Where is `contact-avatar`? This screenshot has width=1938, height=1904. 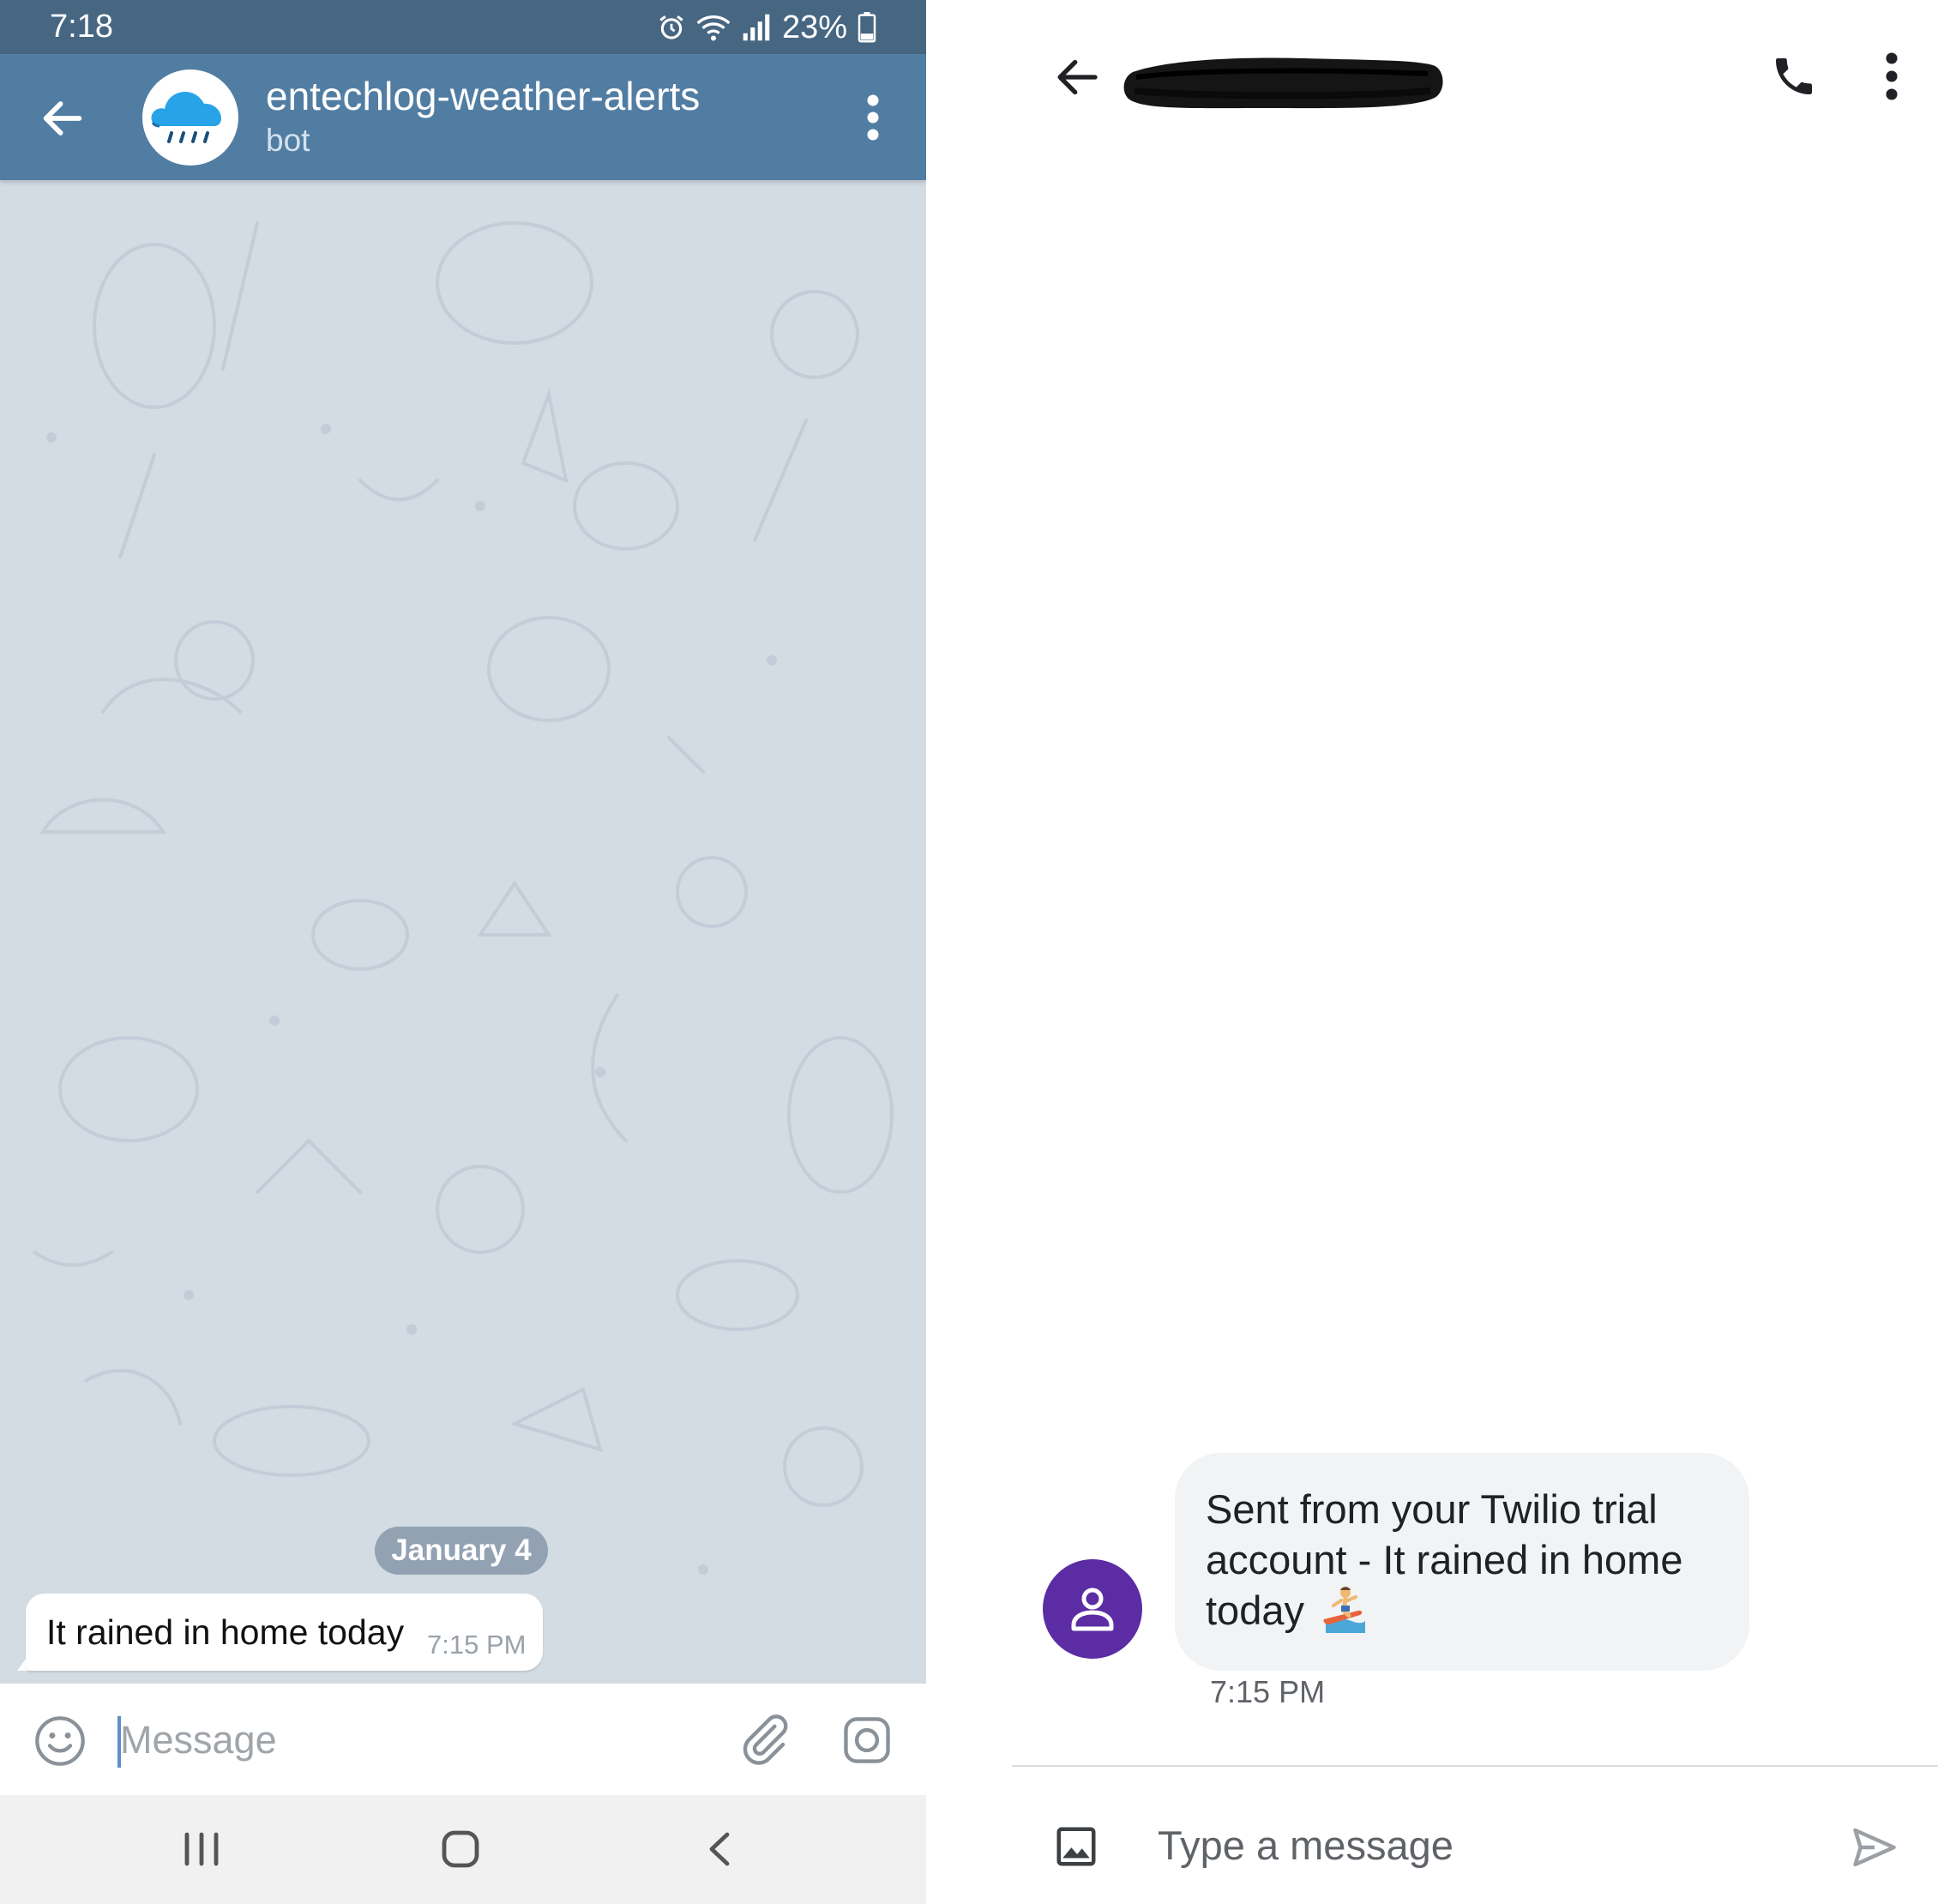 contact-avatar is located at coordinates (1092, 1609).